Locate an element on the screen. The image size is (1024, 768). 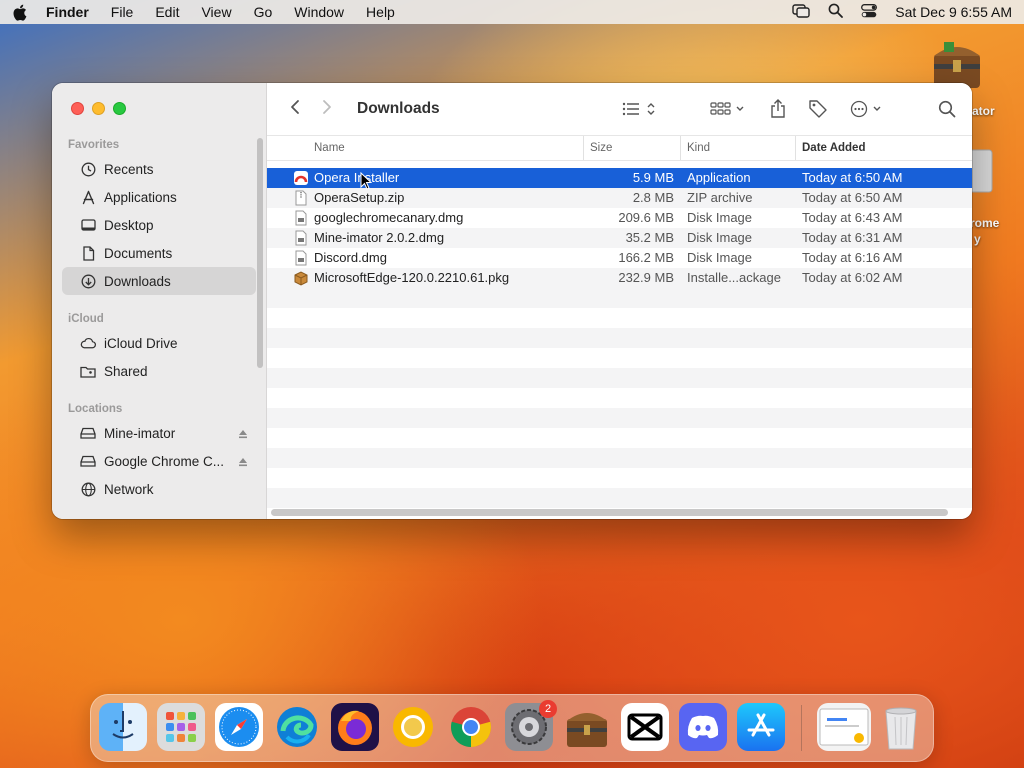
zoom-button is located at coordinates (119, 108).